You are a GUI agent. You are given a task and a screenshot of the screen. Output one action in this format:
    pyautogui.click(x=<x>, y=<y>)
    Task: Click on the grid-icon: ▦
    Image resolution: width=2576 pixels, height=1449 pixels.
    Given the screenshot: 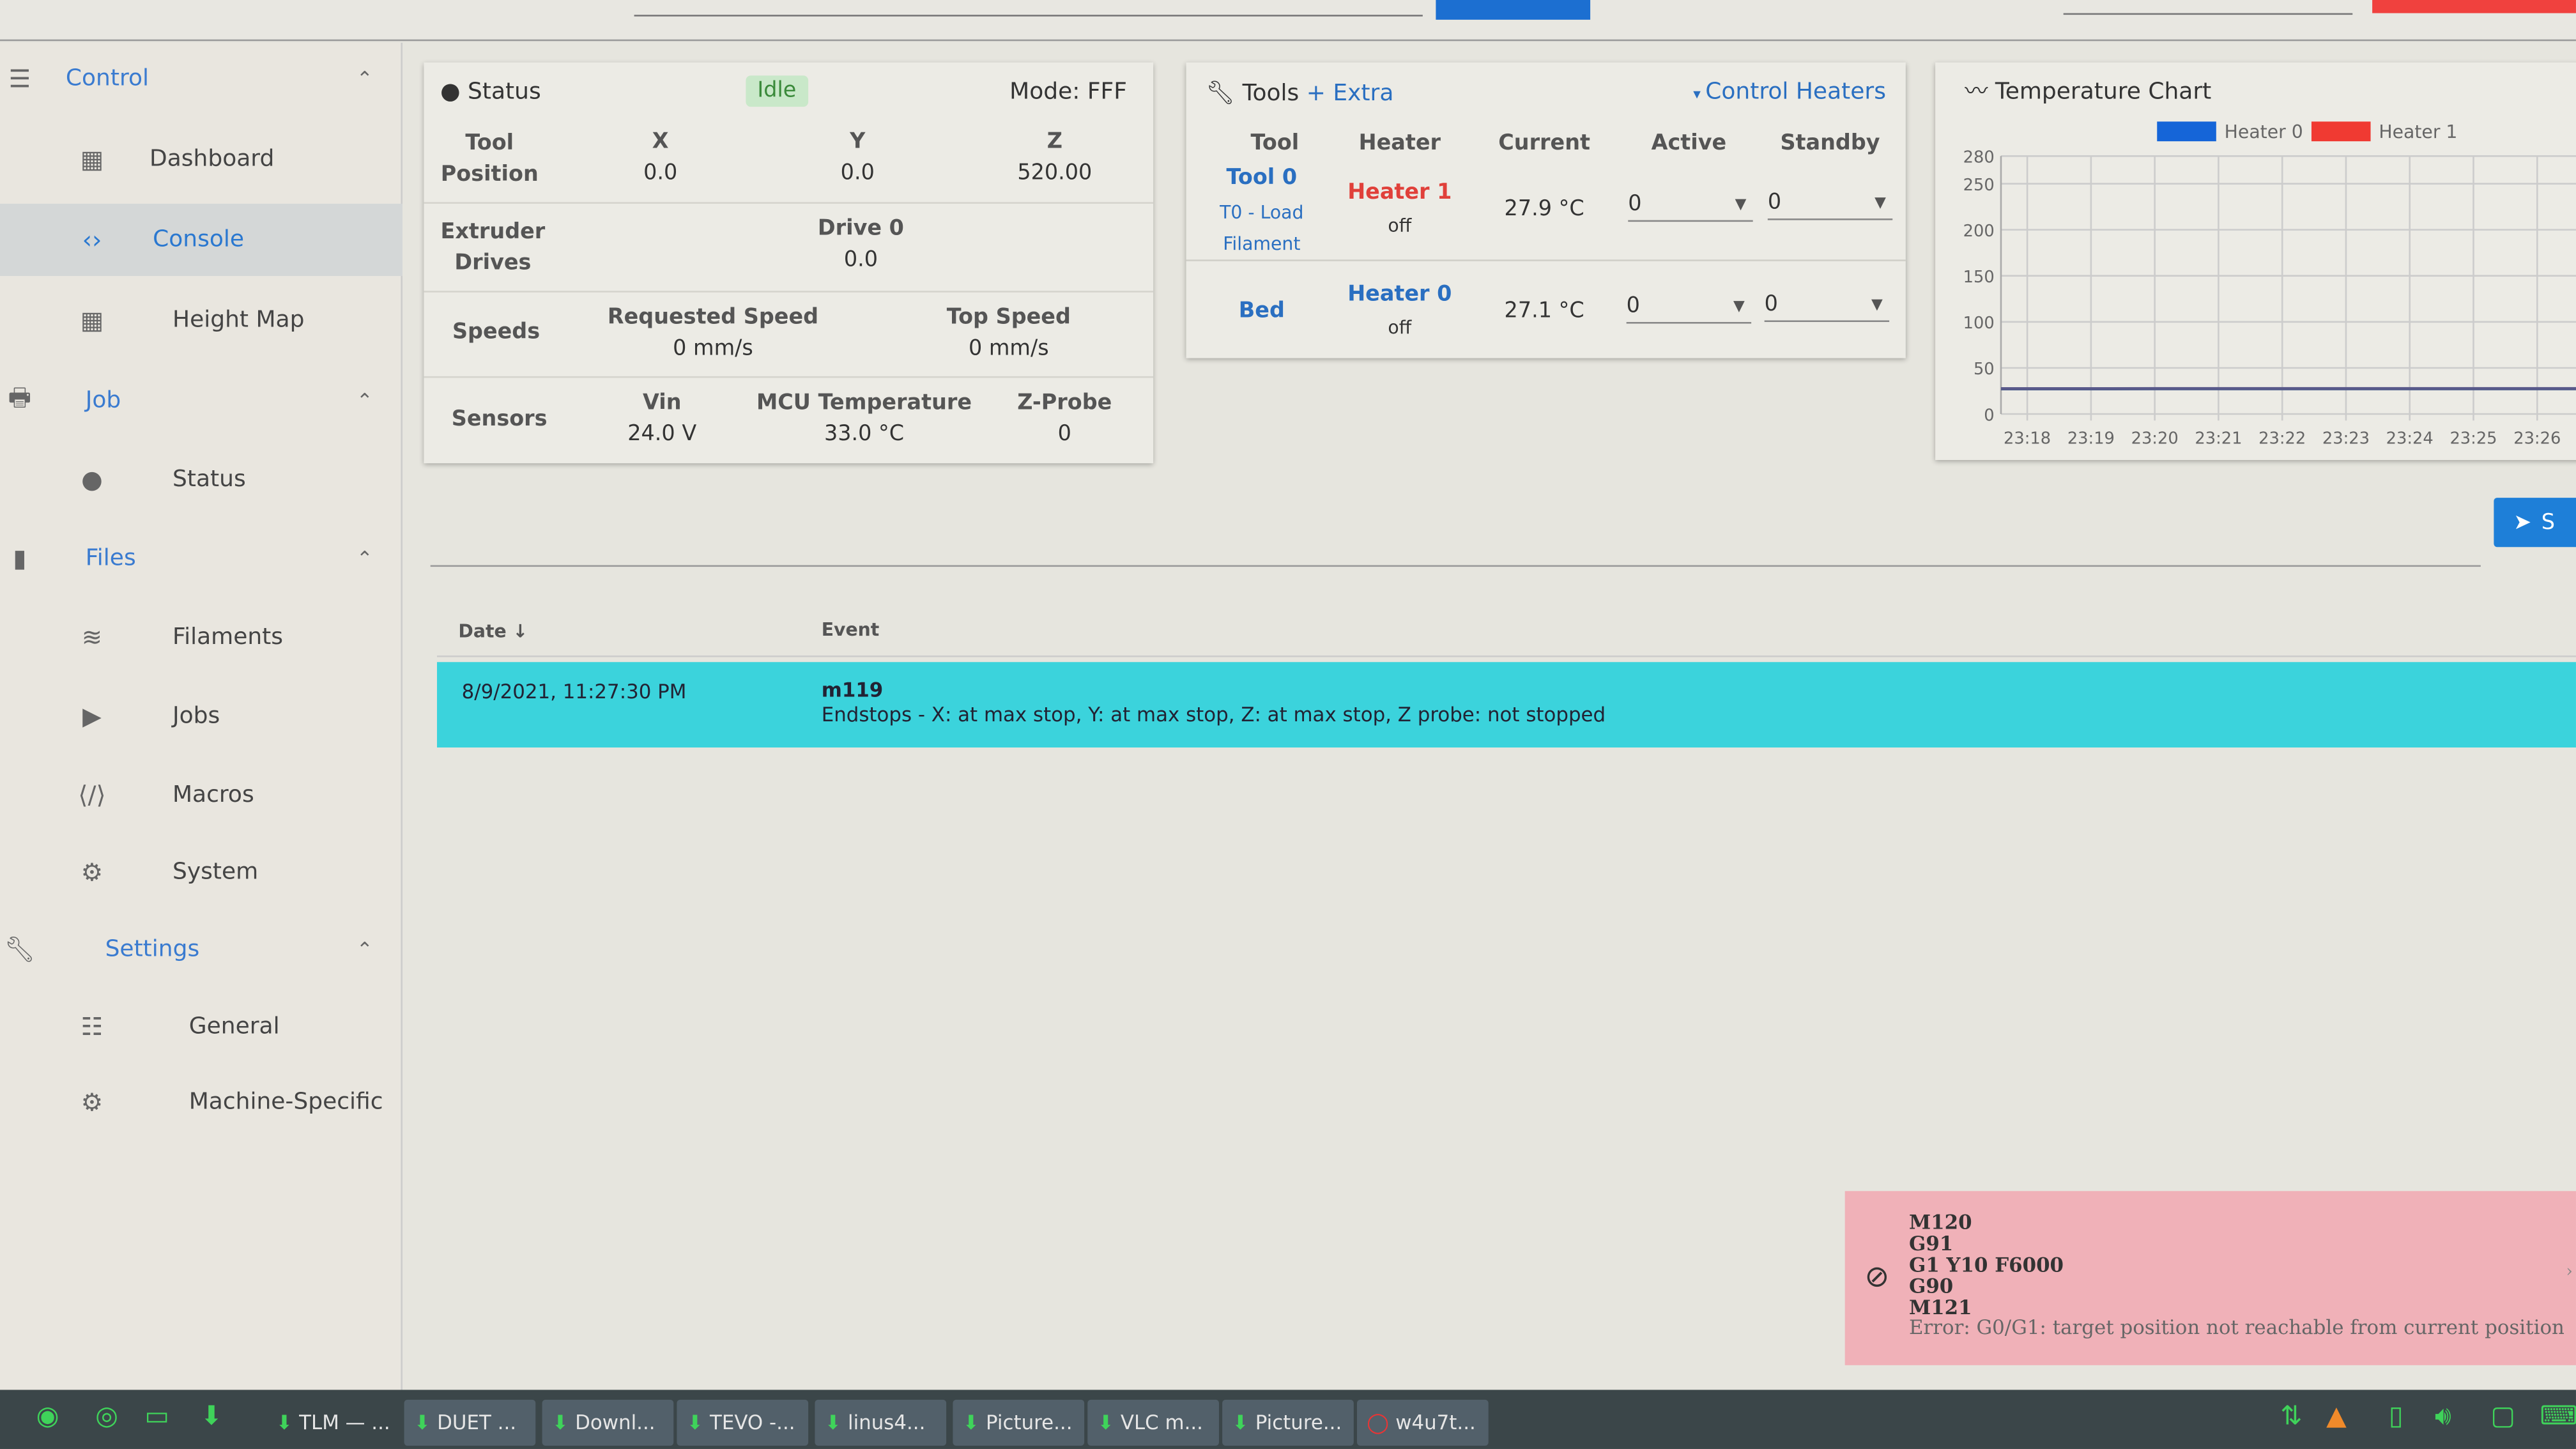 What is the action you would take?
    pyautogui.click(x=92, y=320)
    